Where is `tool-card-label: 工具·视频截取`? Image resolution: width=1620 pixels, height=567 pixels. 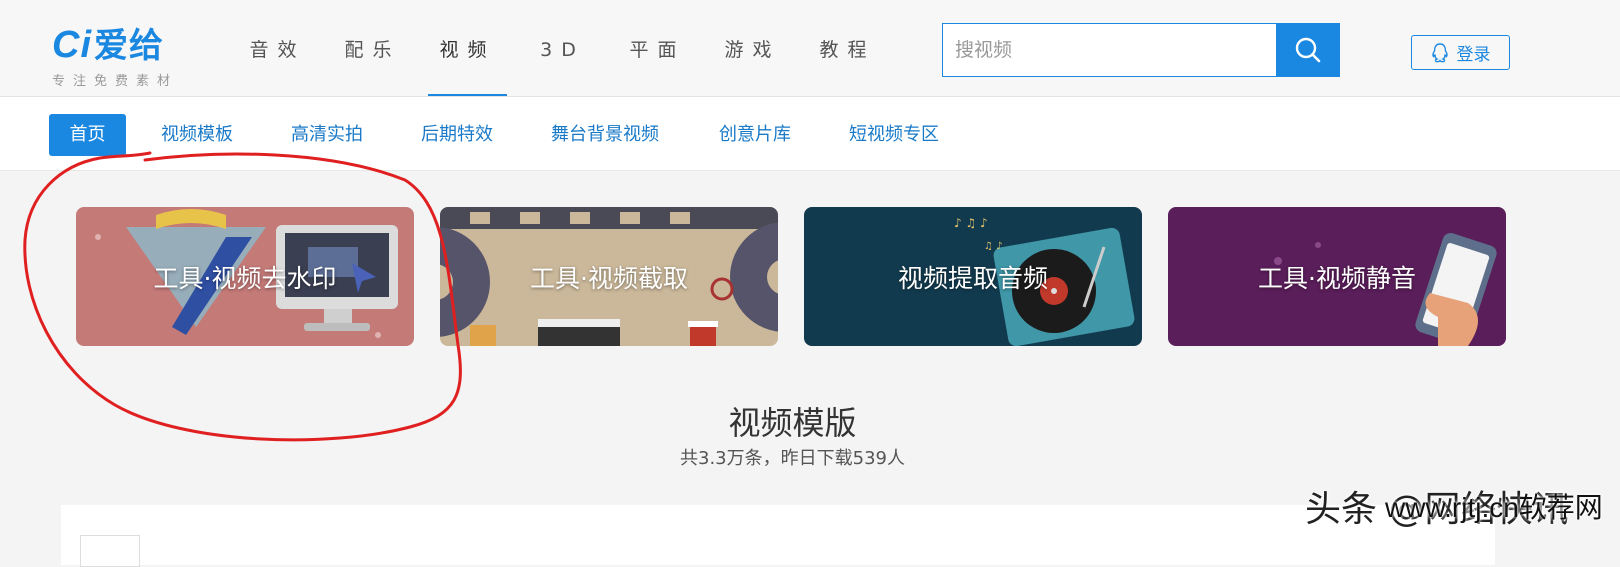
tool-card-label: 工具·视频截取 is located at coordinates (609, 278).